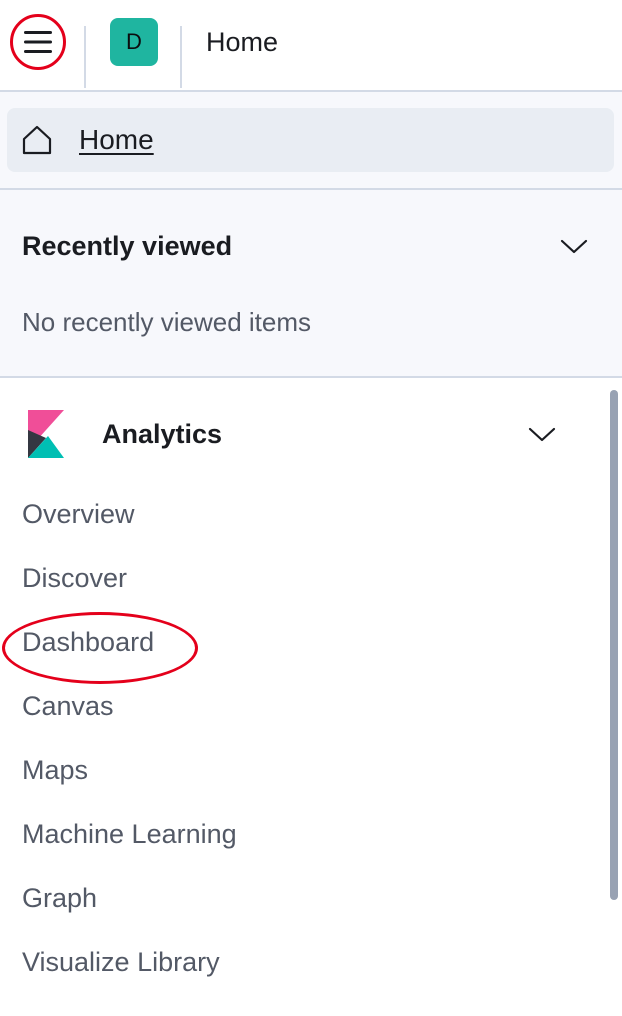  What do you see at coordinates (300, 582) in the screenshot?
I see `nav-item-discover: Discover` at bounding box center [300, 582].